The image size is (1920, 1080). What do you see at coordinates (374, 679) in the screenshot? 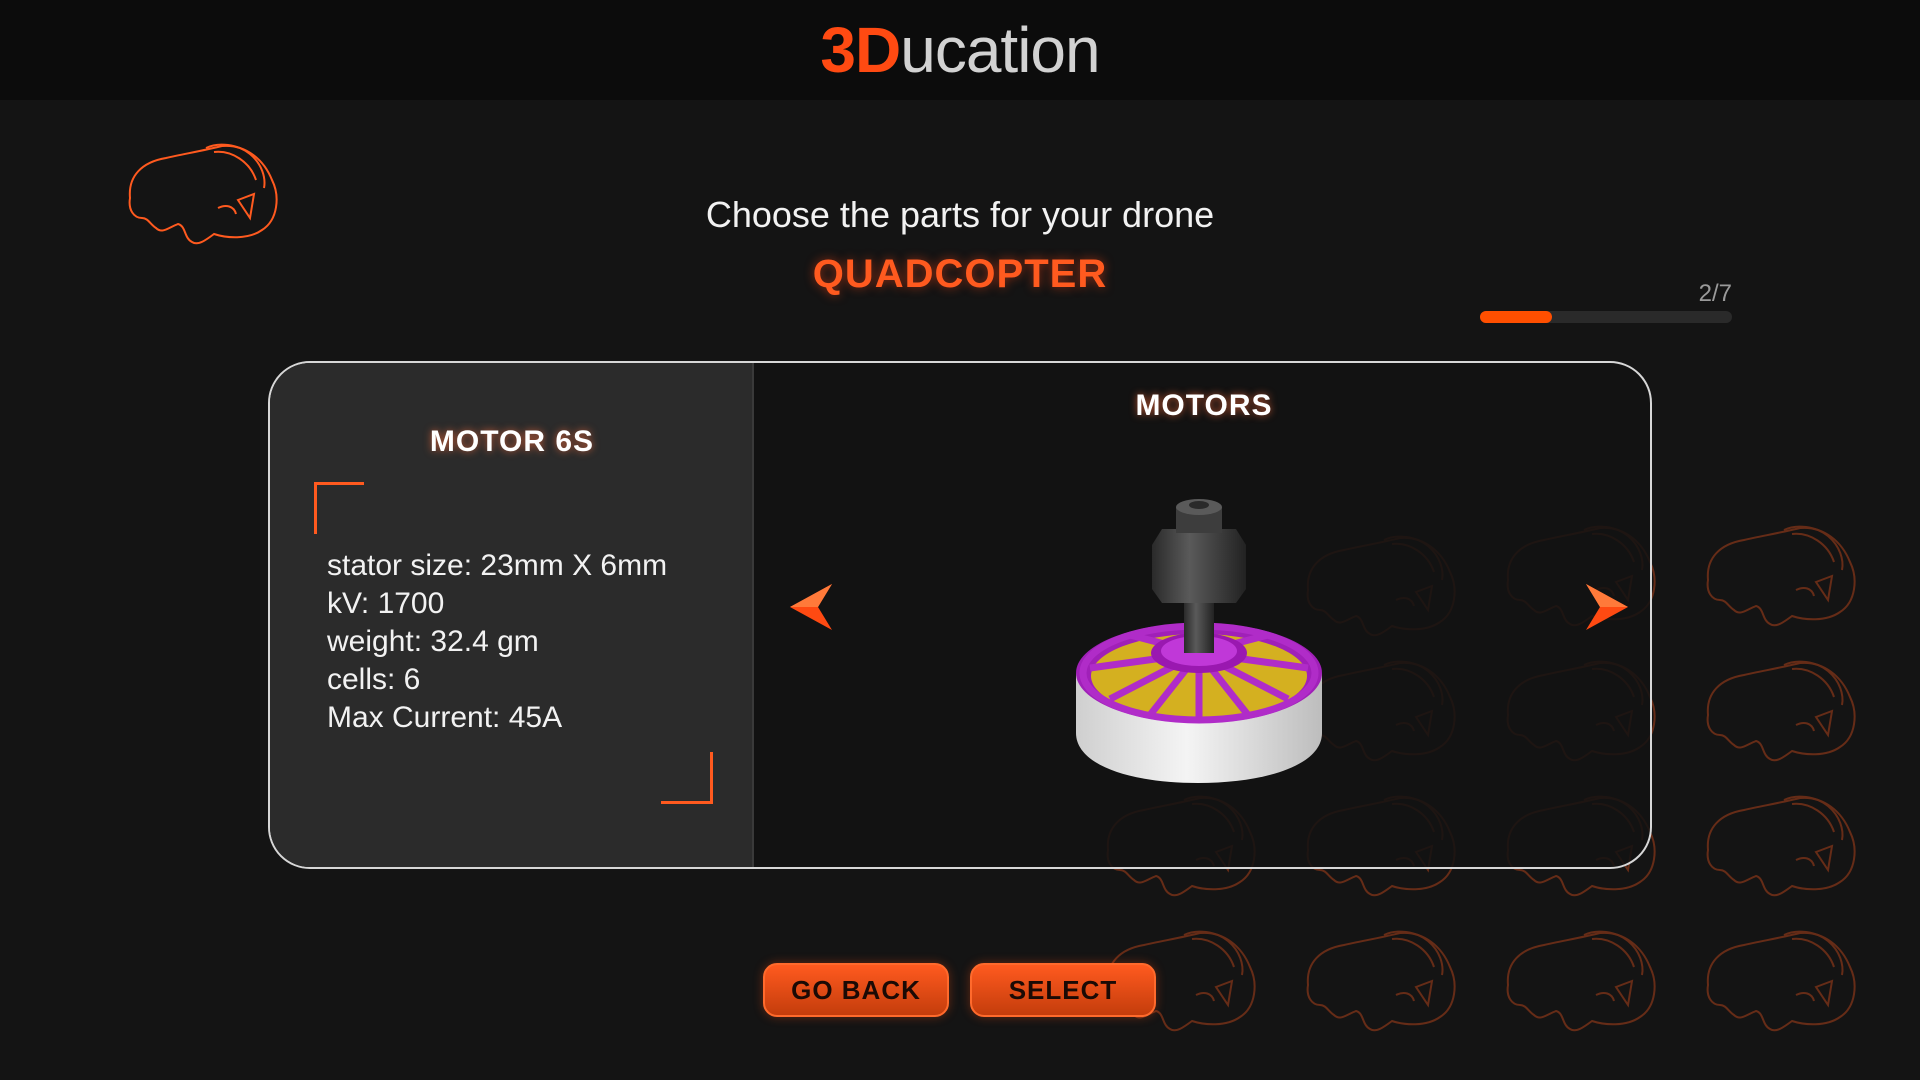
I see `spec-cells: cells: 6` at bounding box center [374, 679].